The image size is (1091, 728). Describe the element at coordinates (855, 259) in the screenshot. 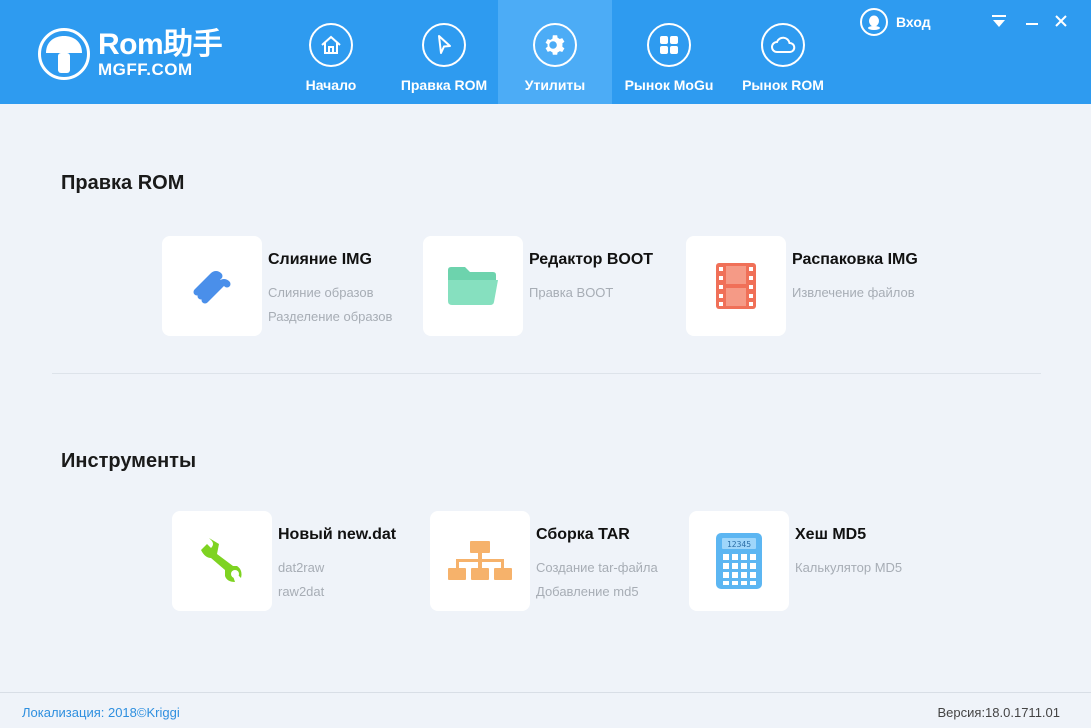

I see `card-title: Распаковка IMG` at that location.